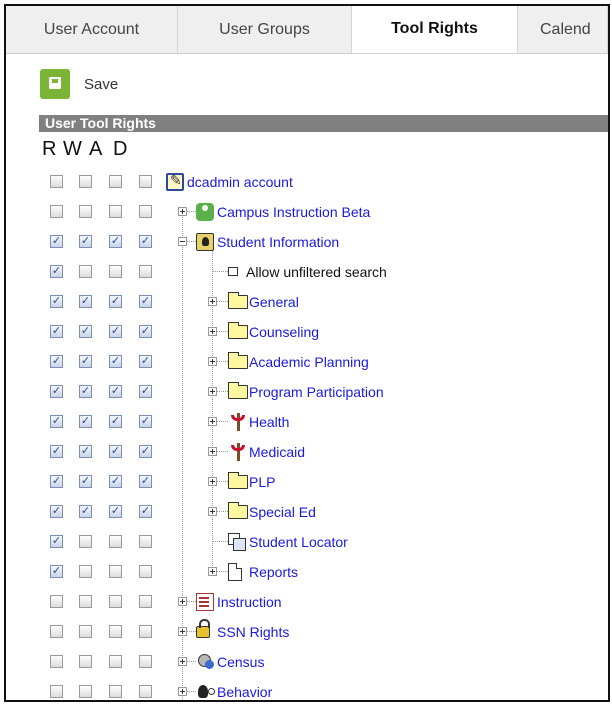 This screenshot has width=612, height=704. What do you see at coordinates (253, 632) in the screenshot?
I see `tree-item-label: SSN Rights` at bounding box center [253, 632].